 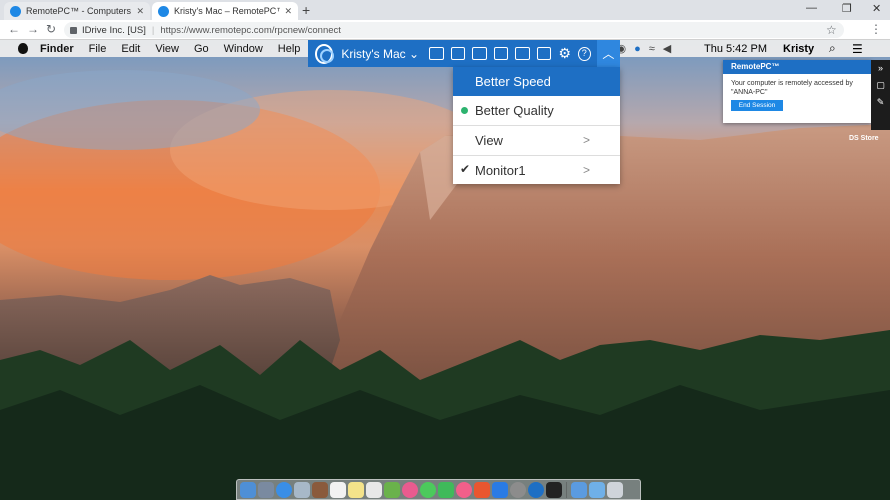 What do you see at coordinates (757, 105) in the screenshot?
I see `end-session-button: End Session` at bounding box center [757, 105].